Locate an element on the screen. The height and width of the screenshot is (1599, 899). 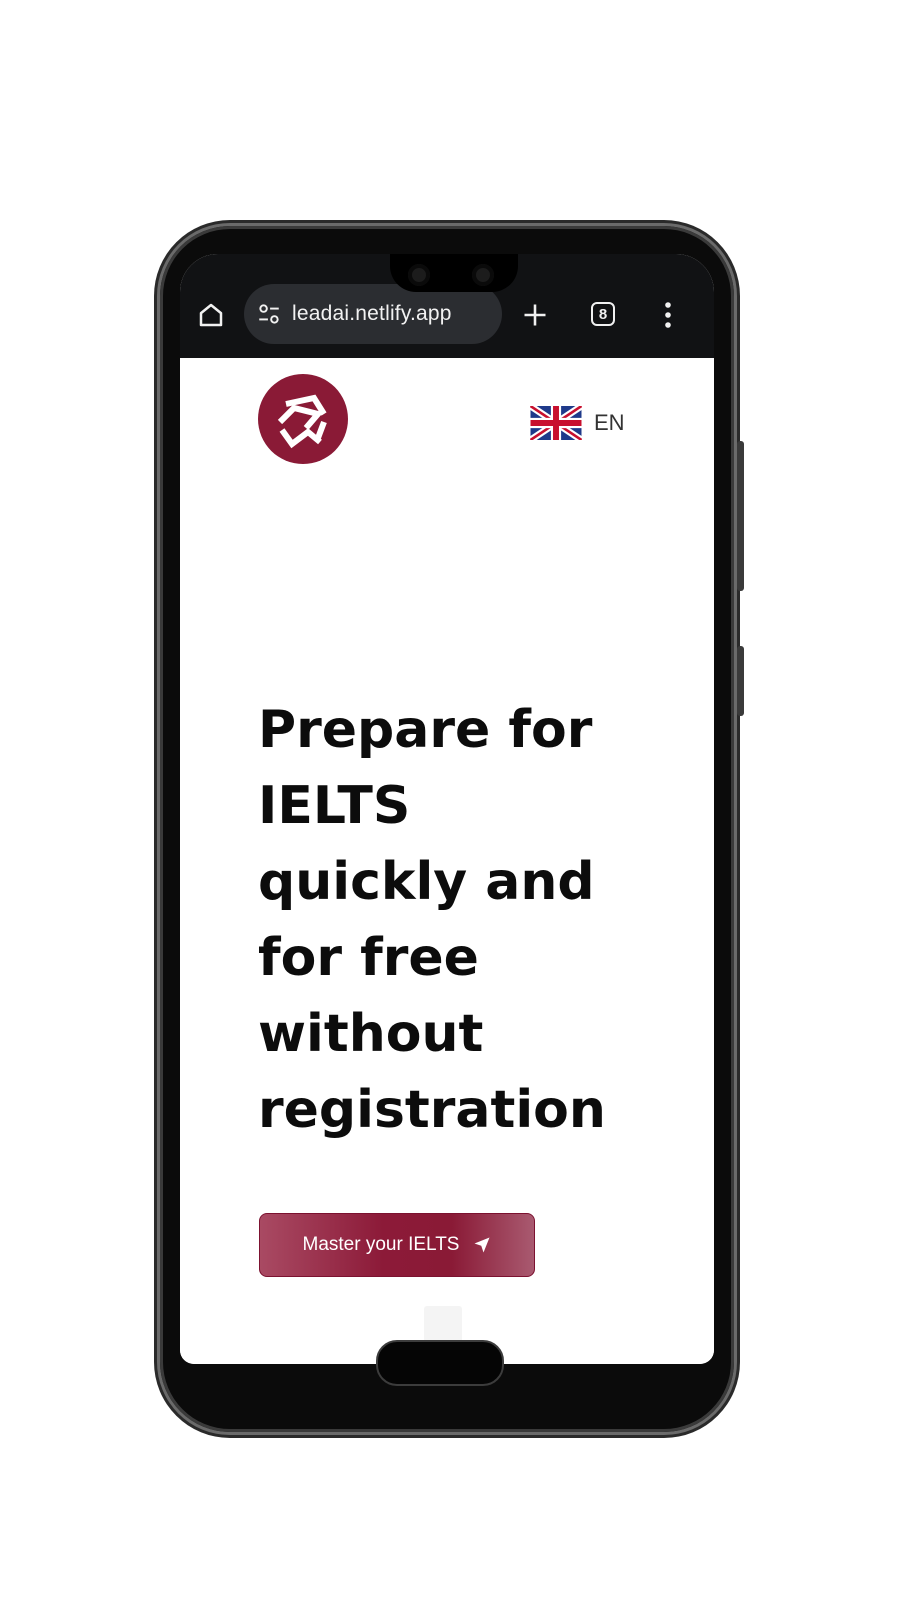
tune-icon is located at coordinates (269, 314).